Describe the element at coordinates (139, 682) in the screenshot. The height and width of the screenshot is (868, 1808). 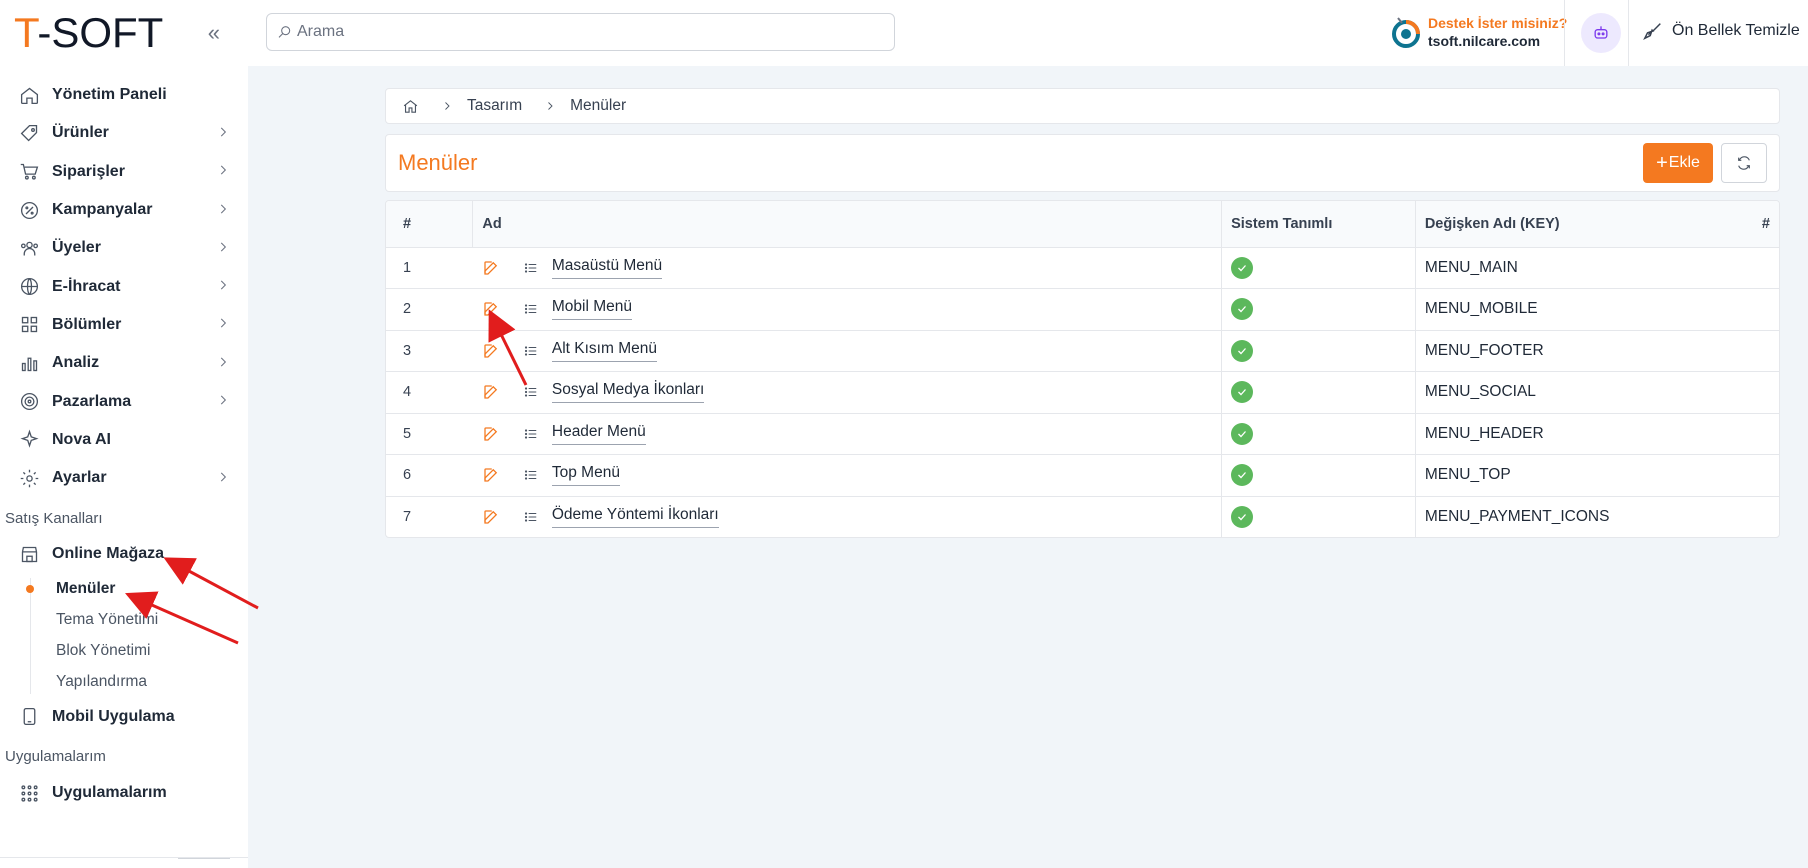
I see `submenu-item-yapilandirma: Yapılandırma` at that location.